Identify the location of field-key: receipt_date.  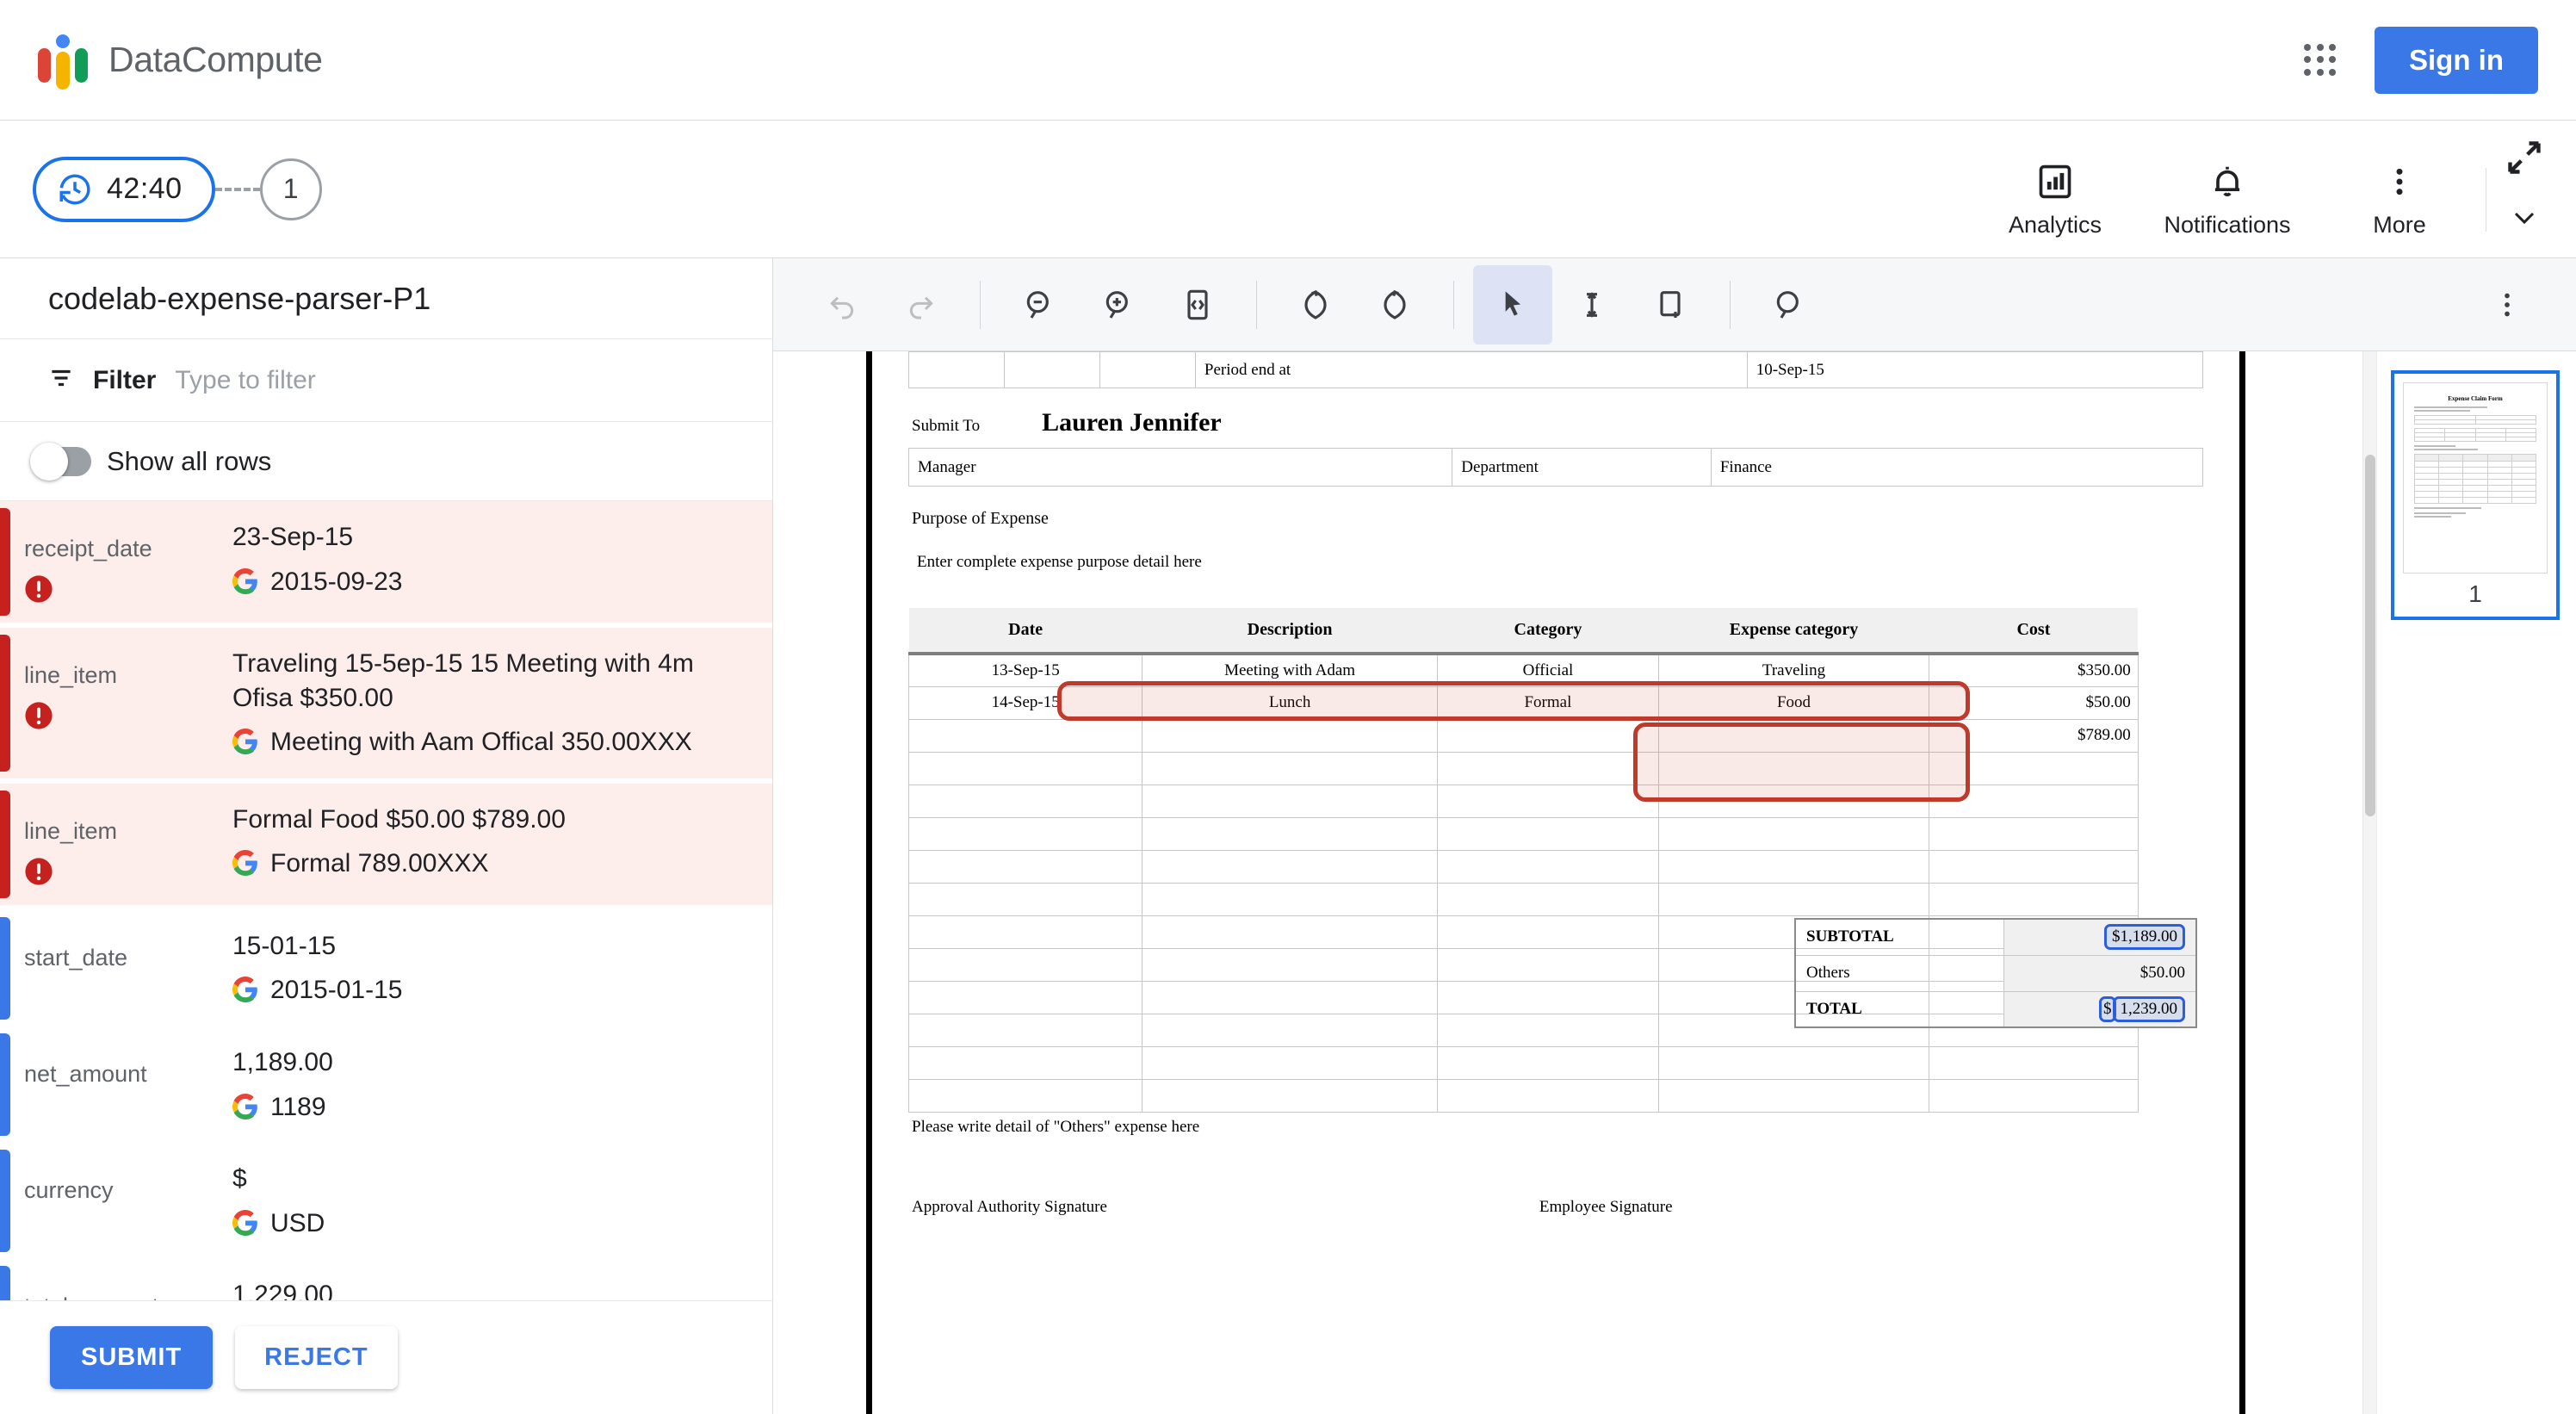
(88, 548).